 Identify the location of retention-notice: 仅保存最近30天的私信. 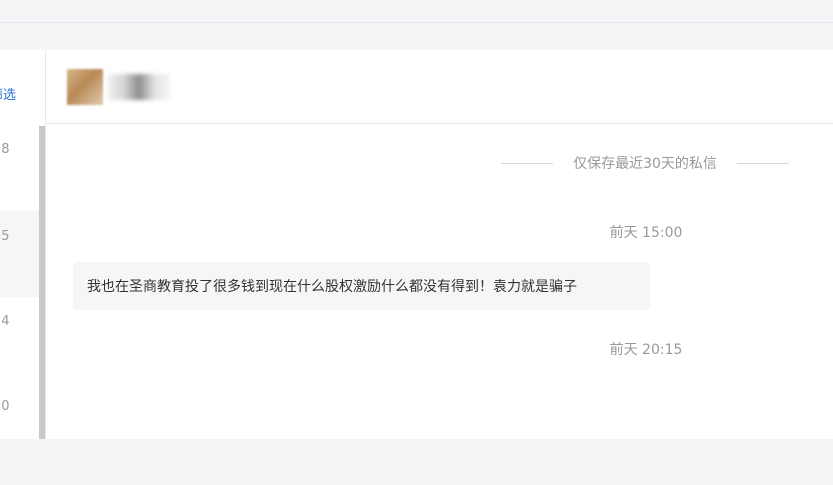
(645, 163).